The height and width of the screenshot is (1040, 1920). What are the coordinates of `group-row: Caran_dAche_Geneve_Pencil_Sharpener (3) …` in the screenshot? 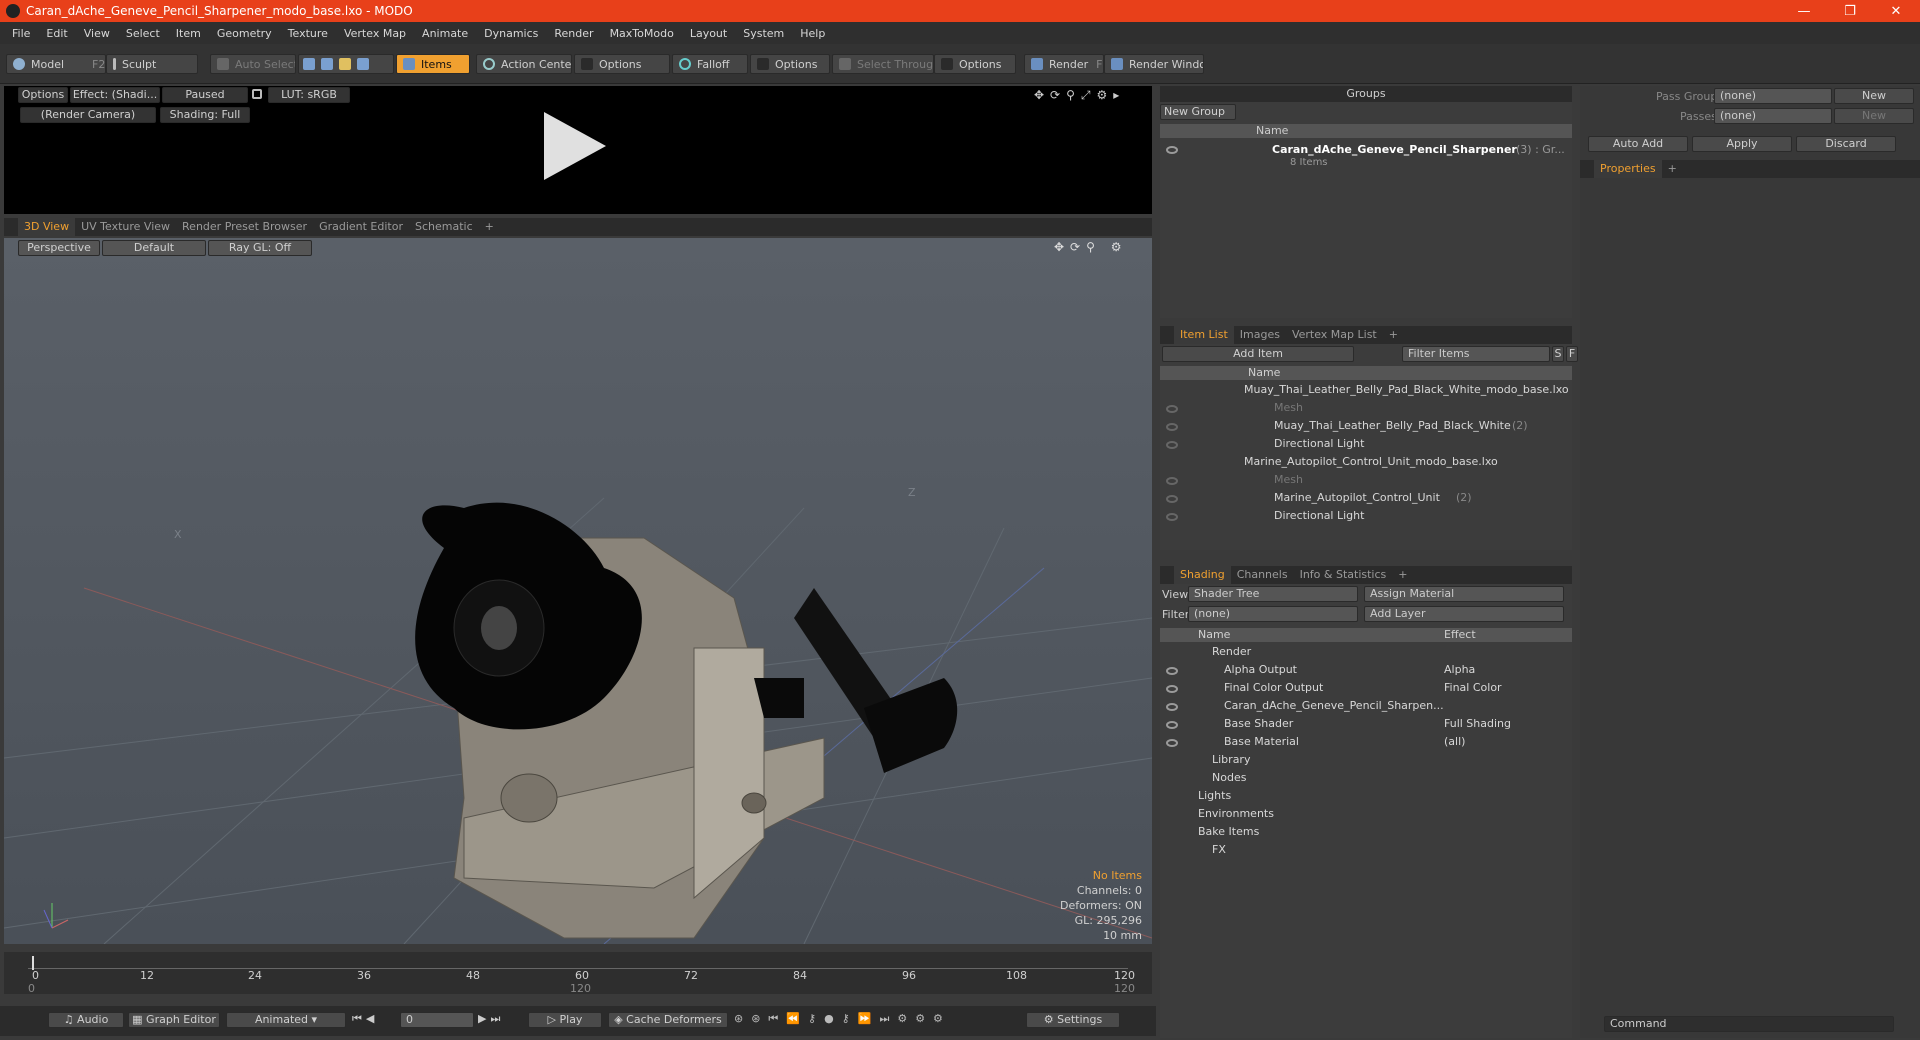 It's located at (1366, 162).